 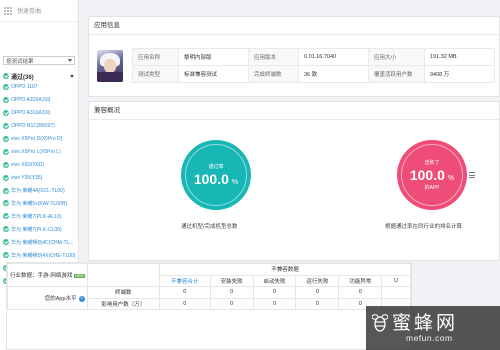 I want to click on sidebar-device-label: vivo X5Pro L(X5Pro L), so click(x=36, y=151).